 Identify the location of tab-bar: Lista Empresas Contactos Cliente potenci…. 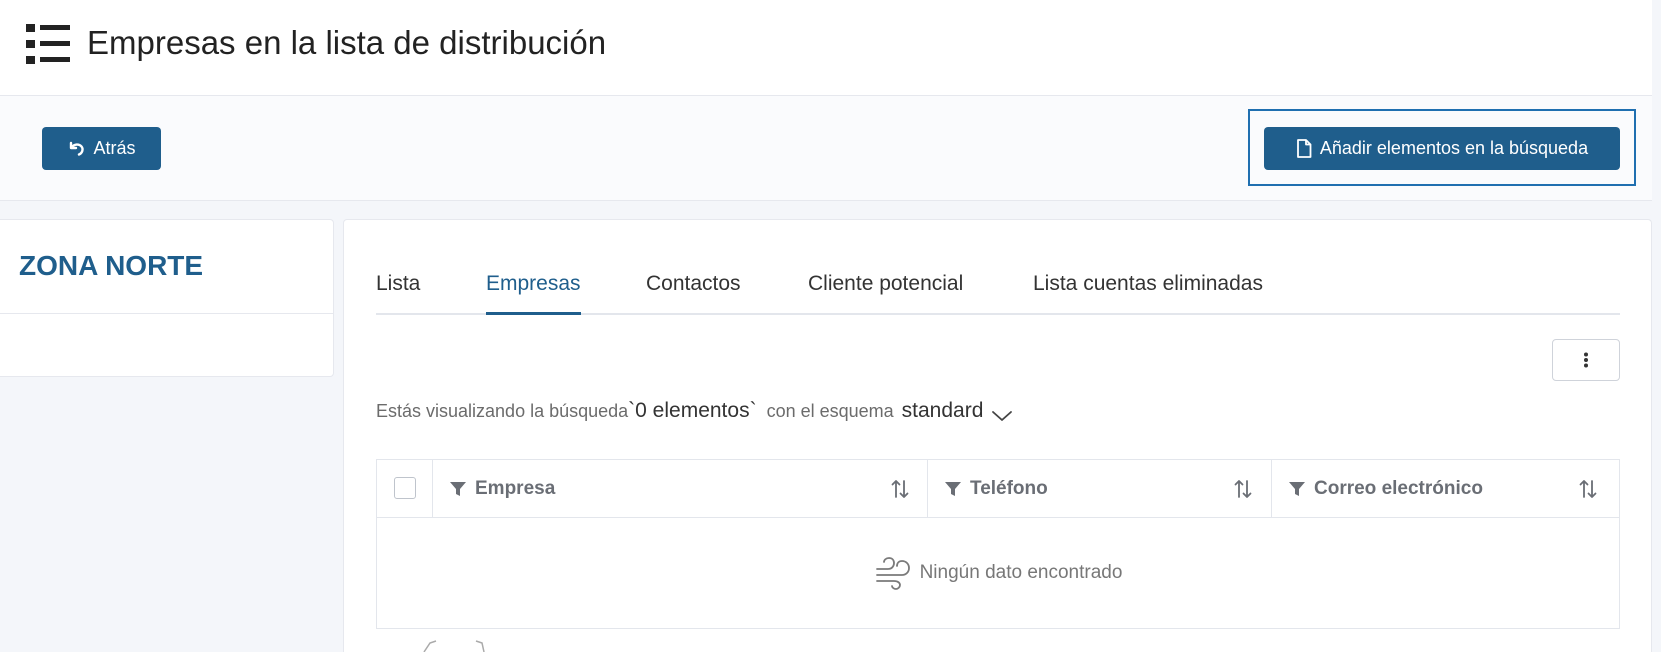
(998, 288).